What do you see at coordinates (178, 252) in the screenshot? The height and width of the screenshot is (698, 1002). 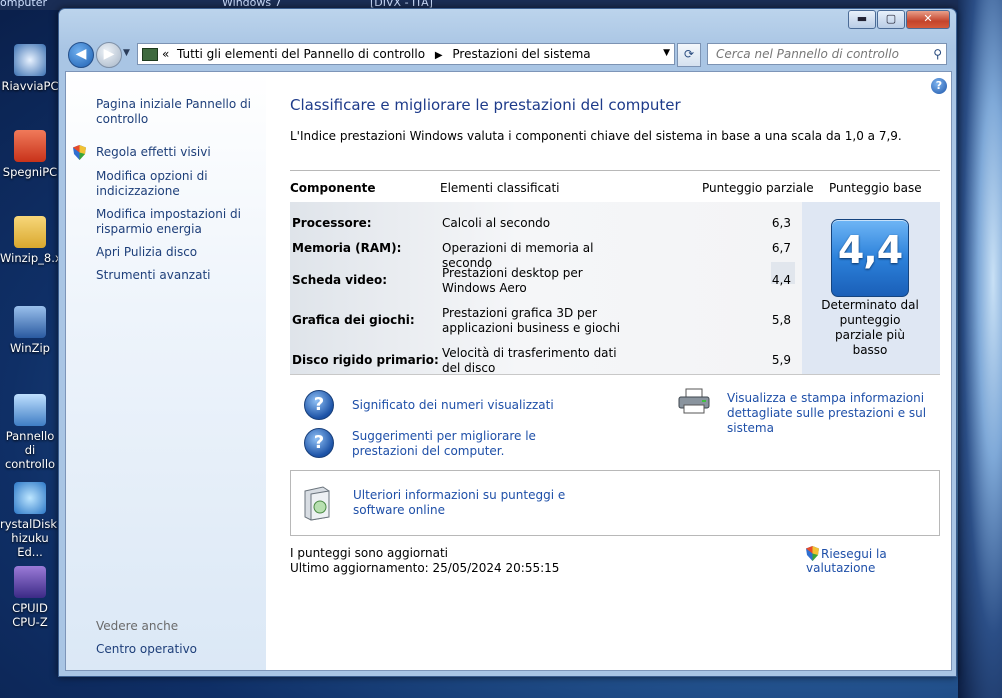 I see `sidebar-link-disk-cleanup: Apri Pulizia disco` at bounding box center [178, 252].